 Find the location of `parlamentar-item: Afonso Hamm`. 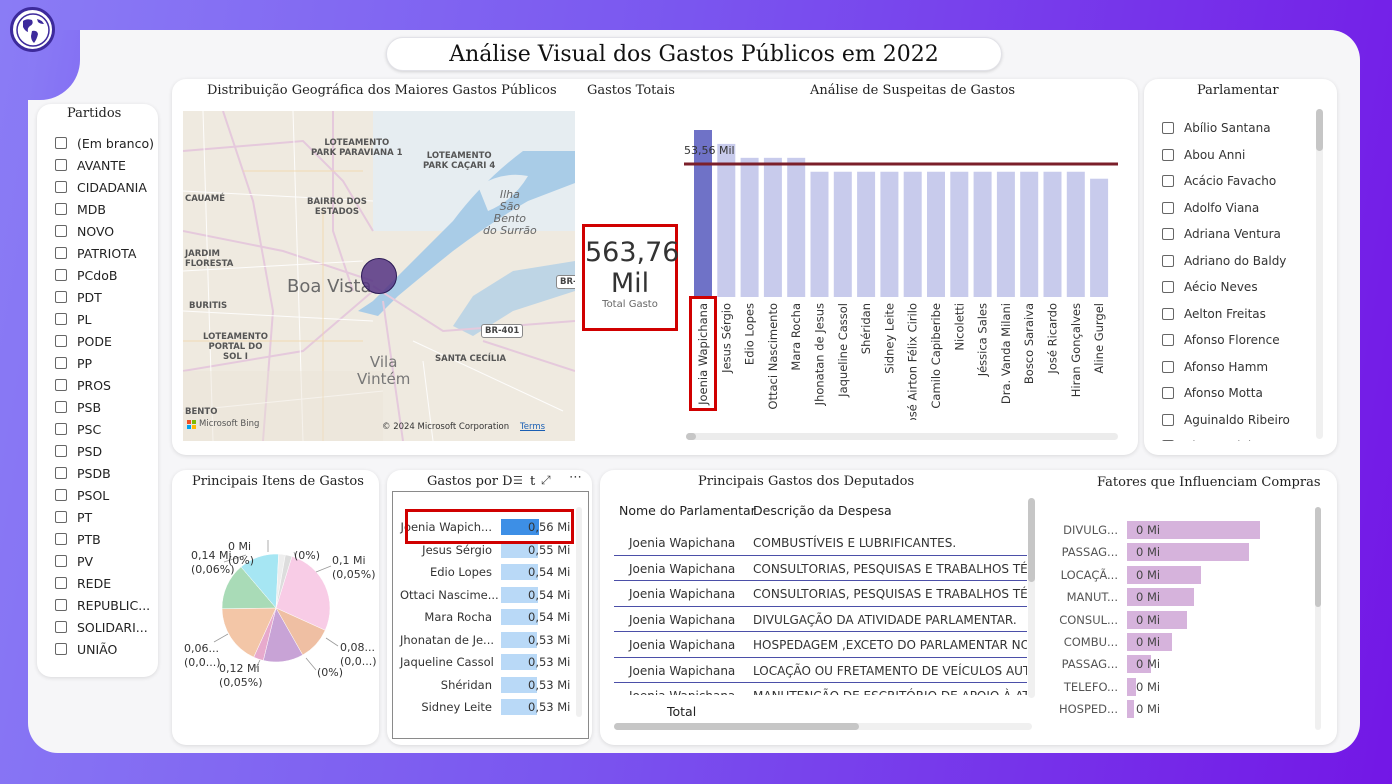

parlamentar-item: Afonso Hamm is located at coordinates (1242, 367).